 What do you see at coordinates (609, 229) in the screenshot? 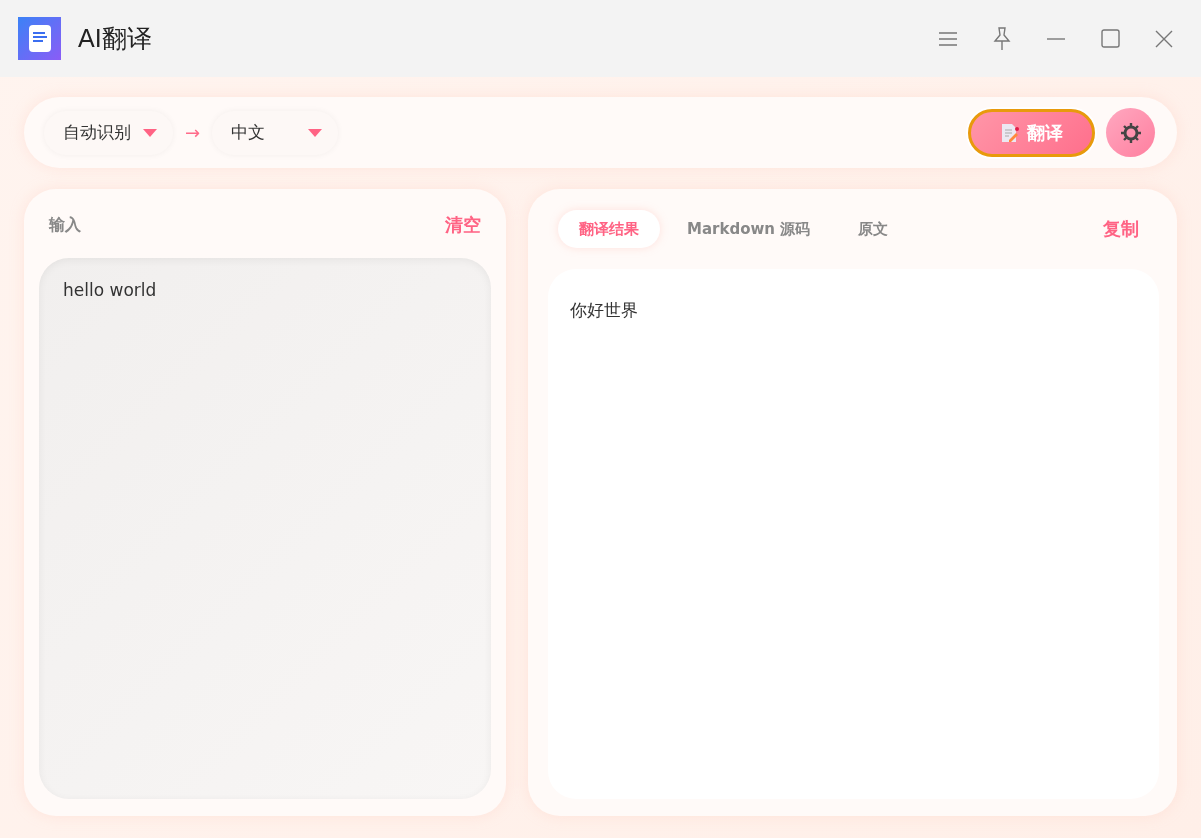
I see `result-tab: 翻译结果` at bounding box center [609, 229].